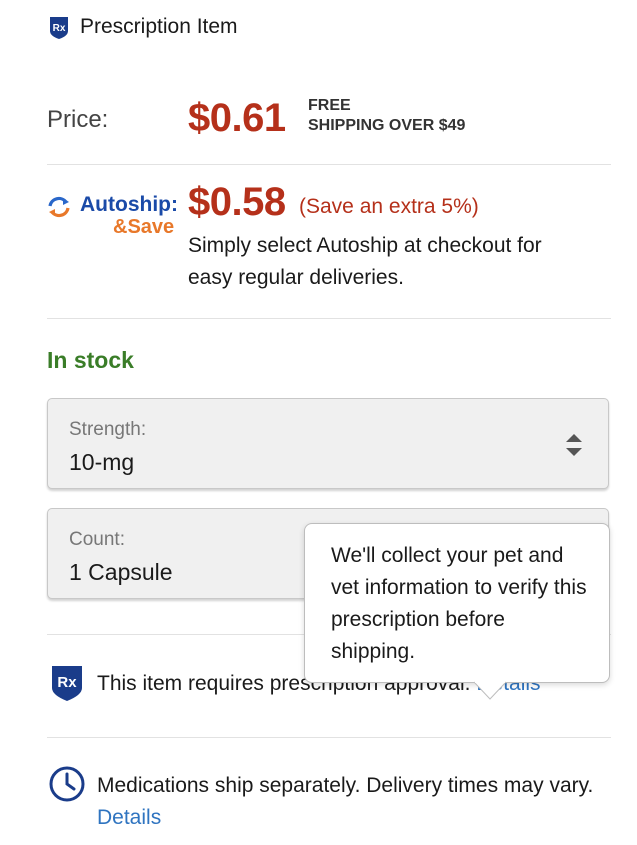 The width and height of the screenshot is (637, 845). What do you see at coordinates (59, 207) in the screenshot?
I see `autoship-refresh-icon` at bounding box center [59, 207].